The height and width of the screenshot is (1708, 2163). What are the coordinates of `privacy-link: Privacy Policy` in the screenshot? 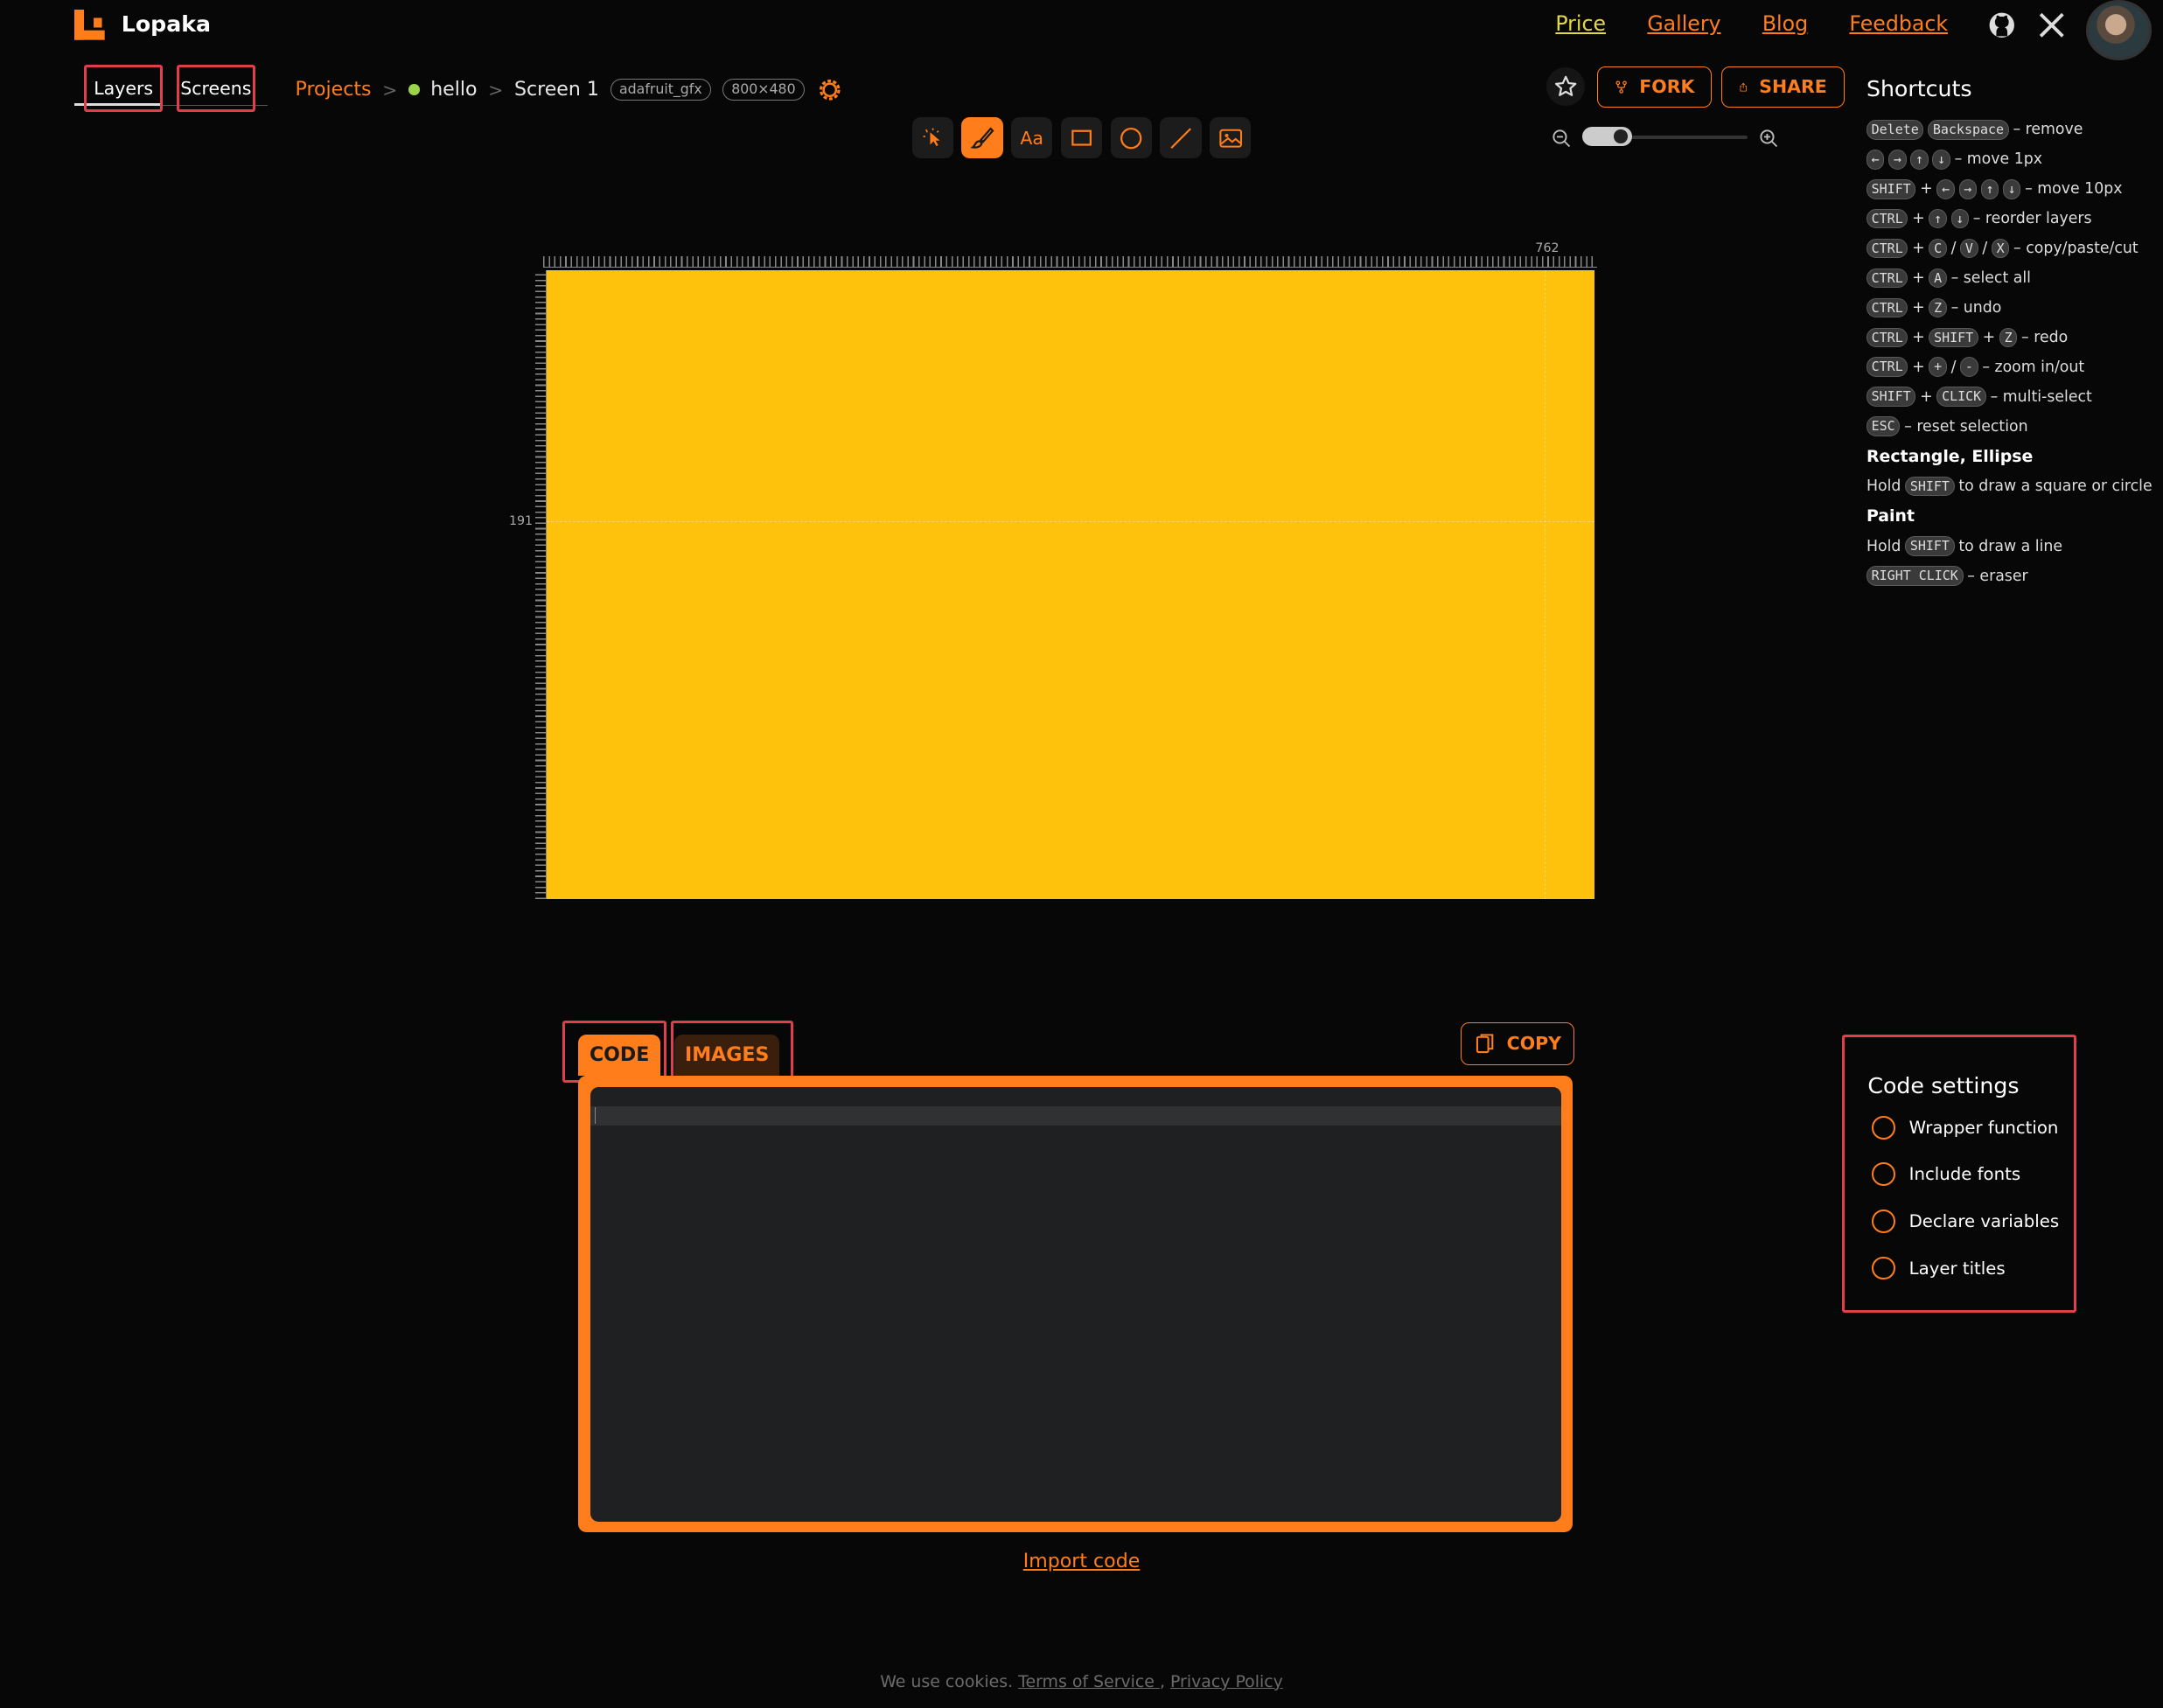 It's located at (1226, 1681).